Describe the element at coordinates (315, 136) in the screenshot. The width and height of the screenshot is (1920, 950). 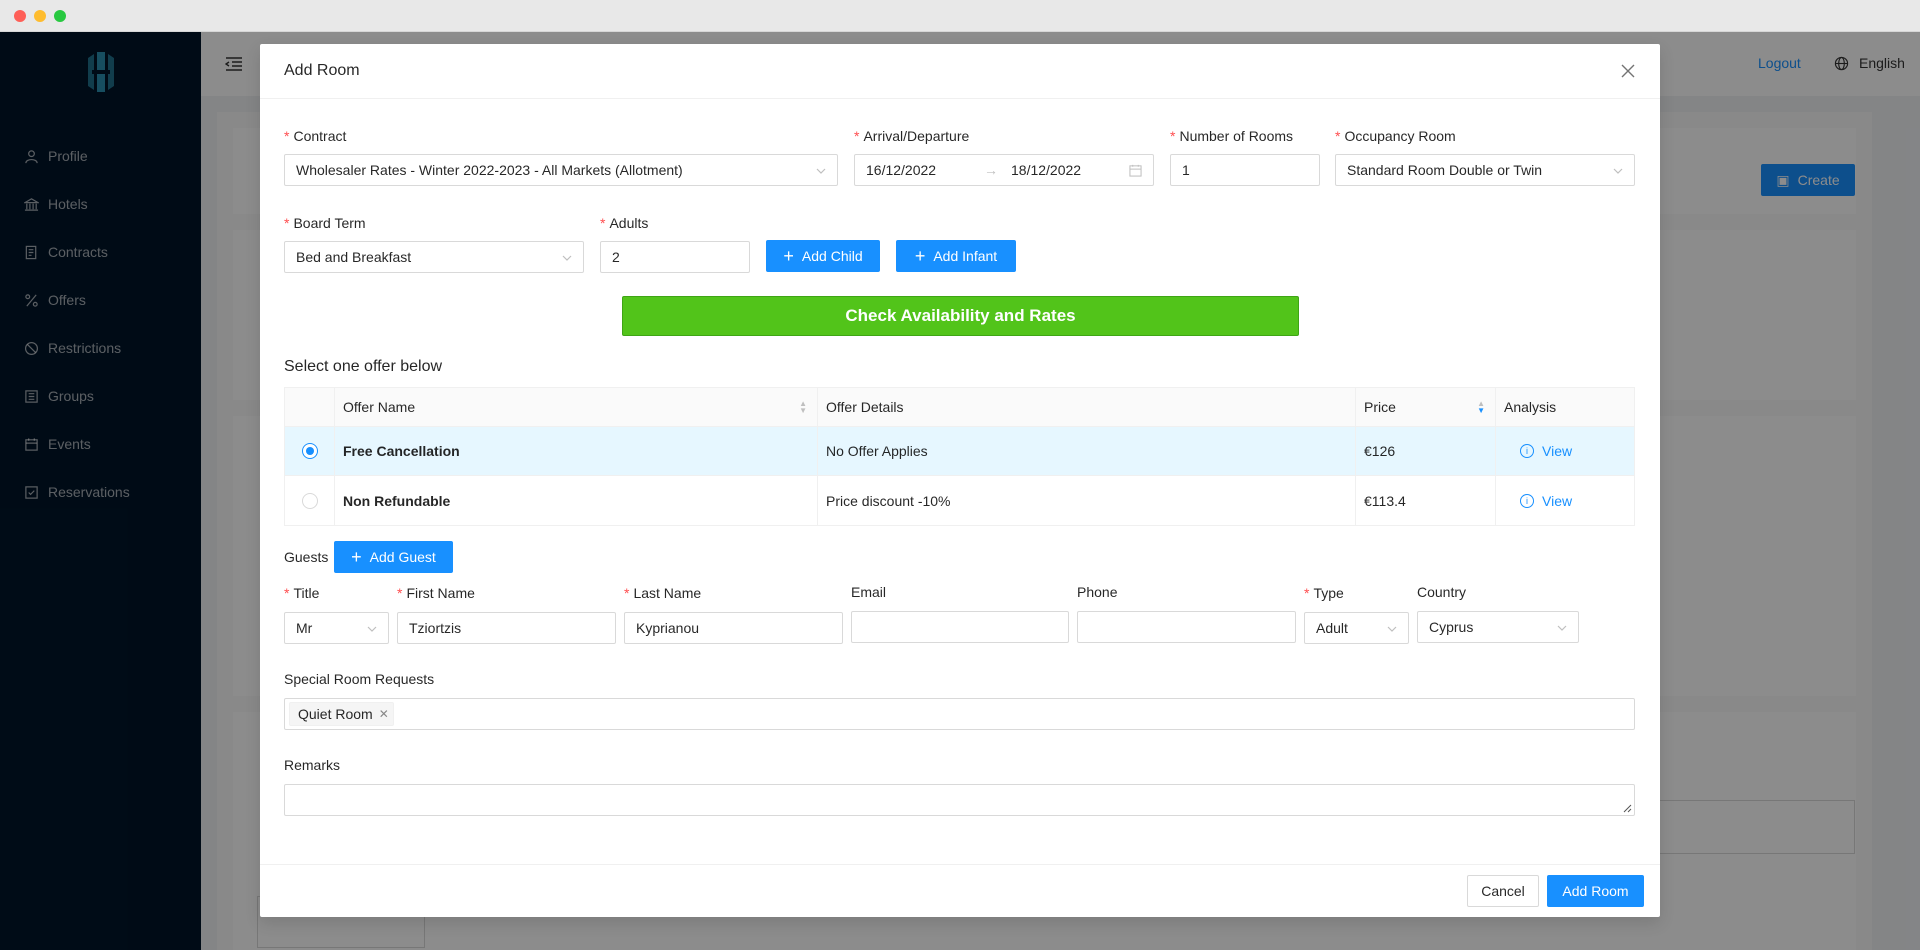
I see `contract-label: * Contract` at that location.